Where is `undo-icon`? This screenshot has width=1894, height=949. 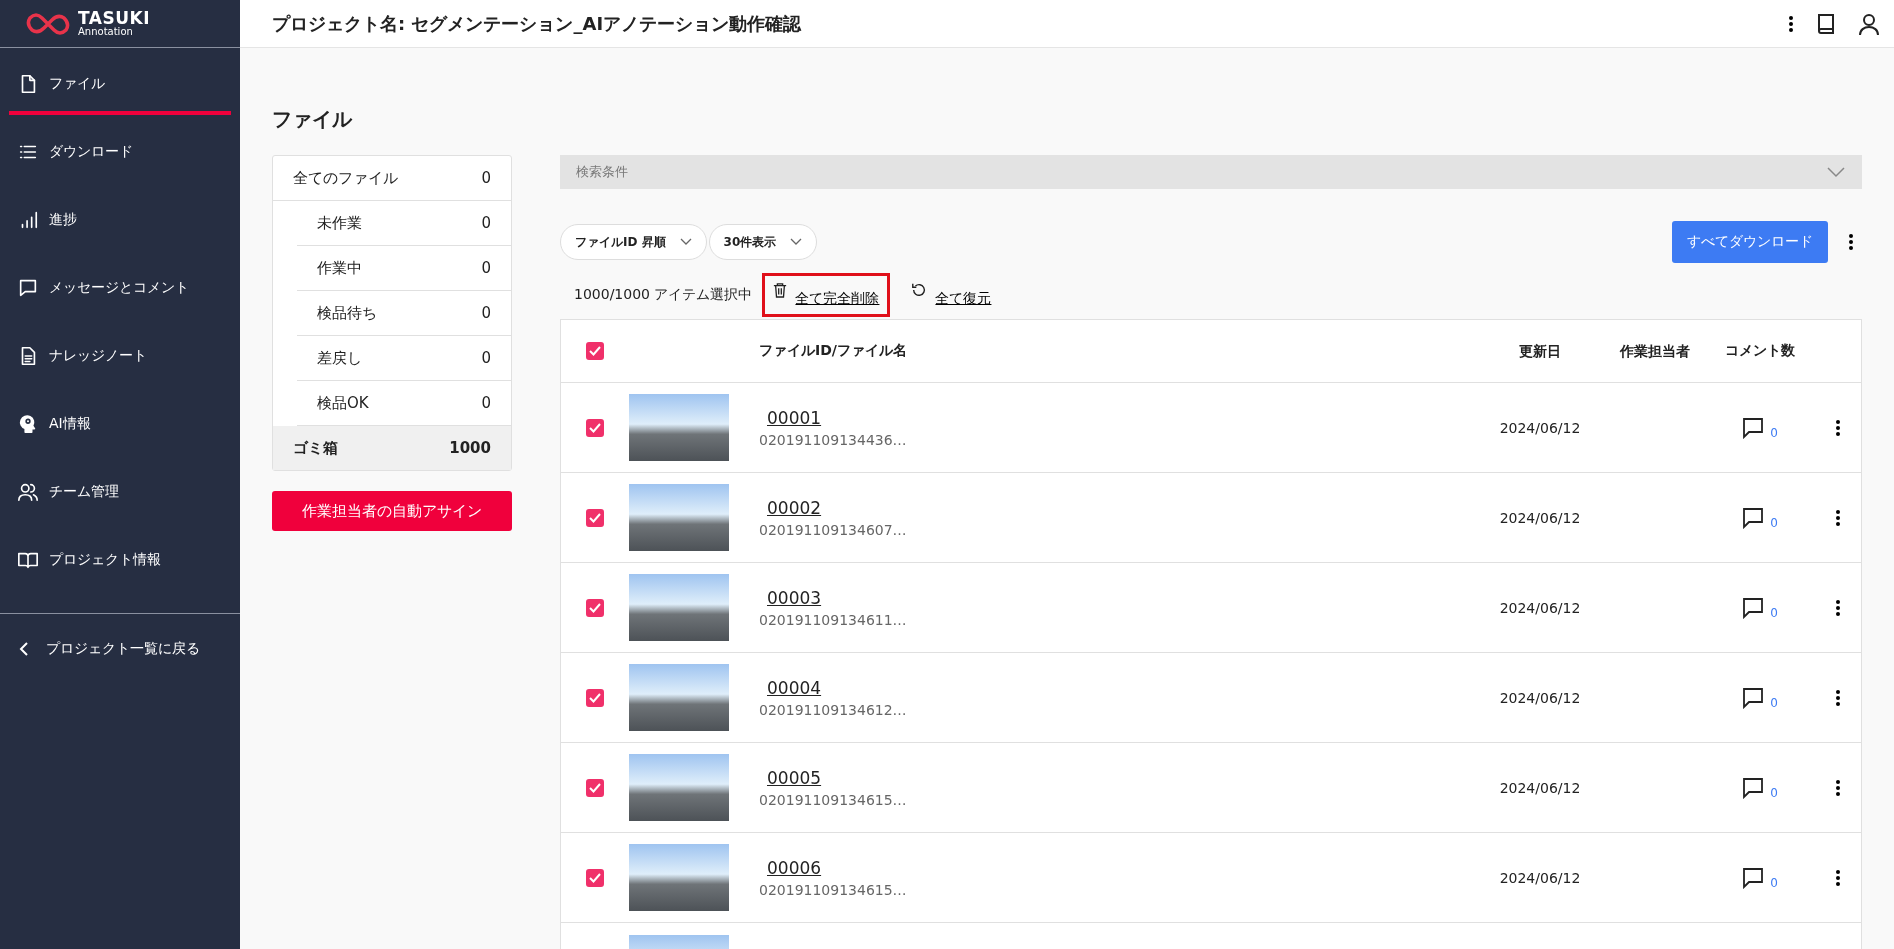 undo-icon is located at coordinates (919, 290).